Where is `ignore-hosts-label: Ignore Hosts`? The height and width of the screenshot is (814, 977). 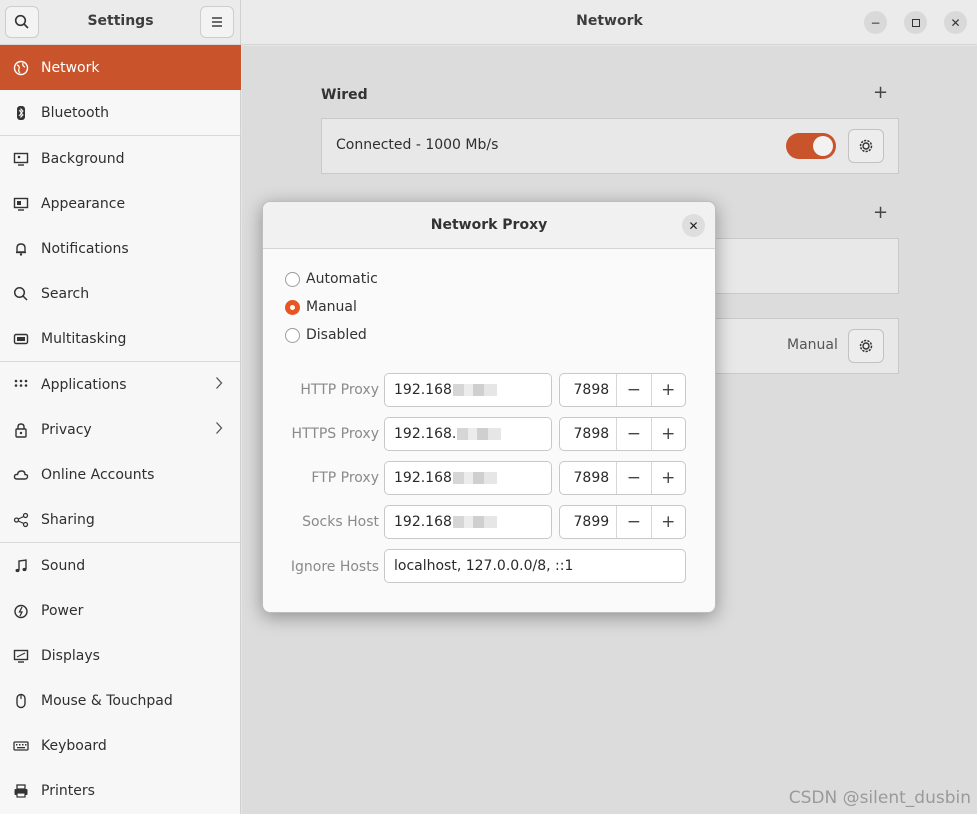 ignore-hosts-label: Ignore Hosts is located at coordinates (334, 567).